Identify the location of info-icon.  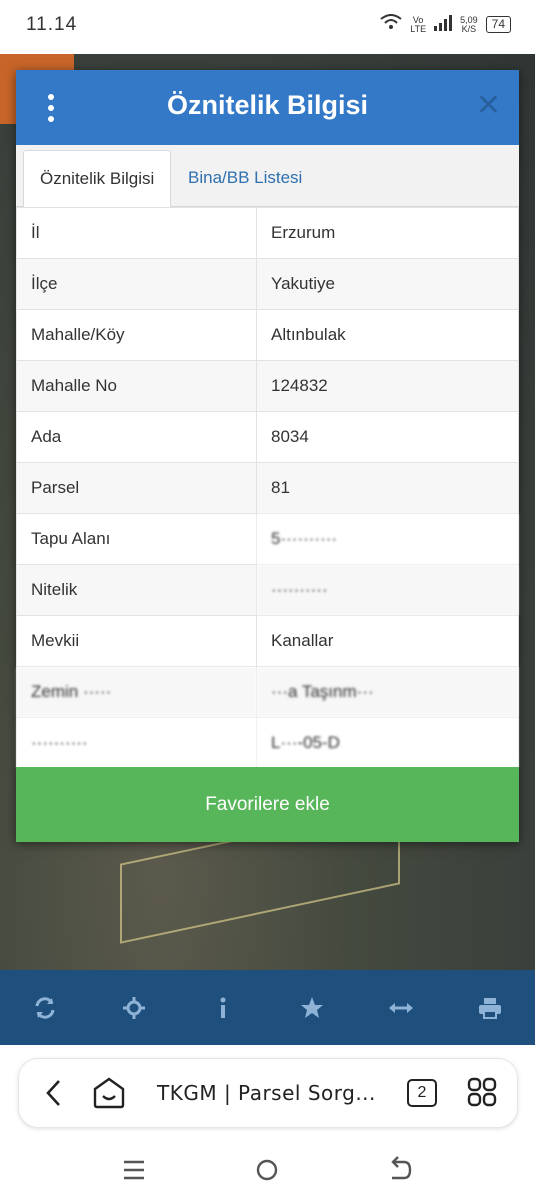
(223, 1008).